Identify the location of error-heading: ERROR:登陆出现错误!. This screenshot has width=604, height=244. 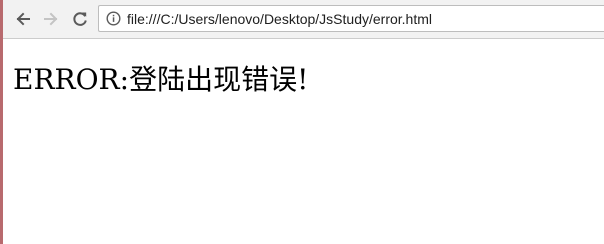
(161, 79).